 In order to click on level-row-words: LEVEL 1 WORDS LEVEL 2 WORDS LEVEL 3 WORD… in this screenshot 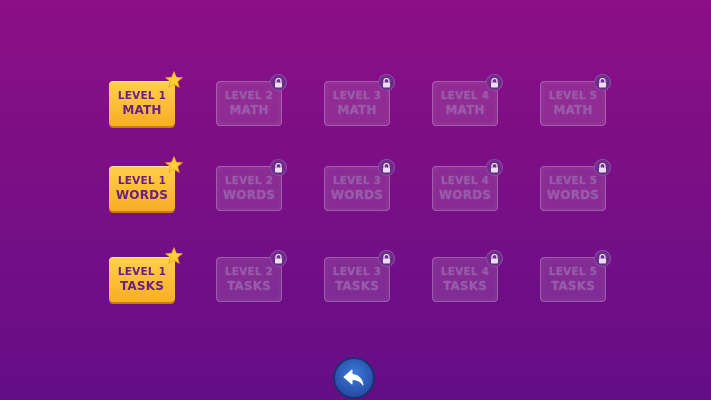, I will do `click(360, 186)`.